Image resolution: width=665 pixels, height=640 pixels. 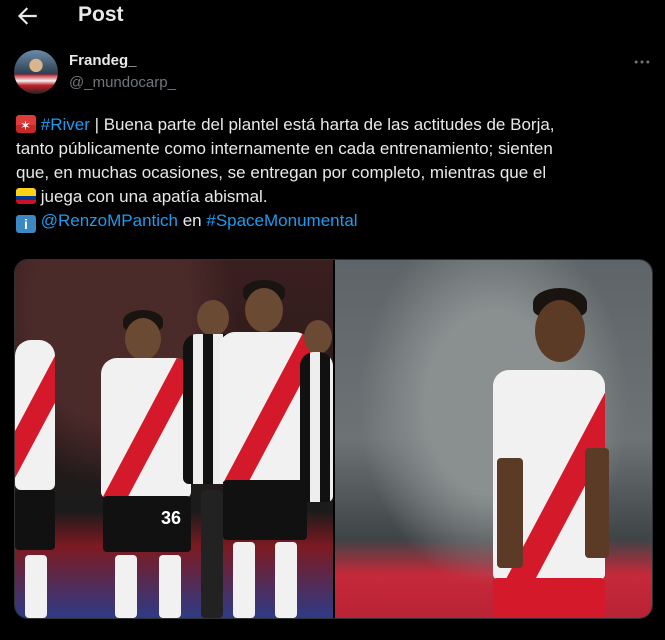 What do you see at coordinates (122, 82) in the screenshot?
I see `author-handle: @_mundocarp_` at bounding box center [122, 82].